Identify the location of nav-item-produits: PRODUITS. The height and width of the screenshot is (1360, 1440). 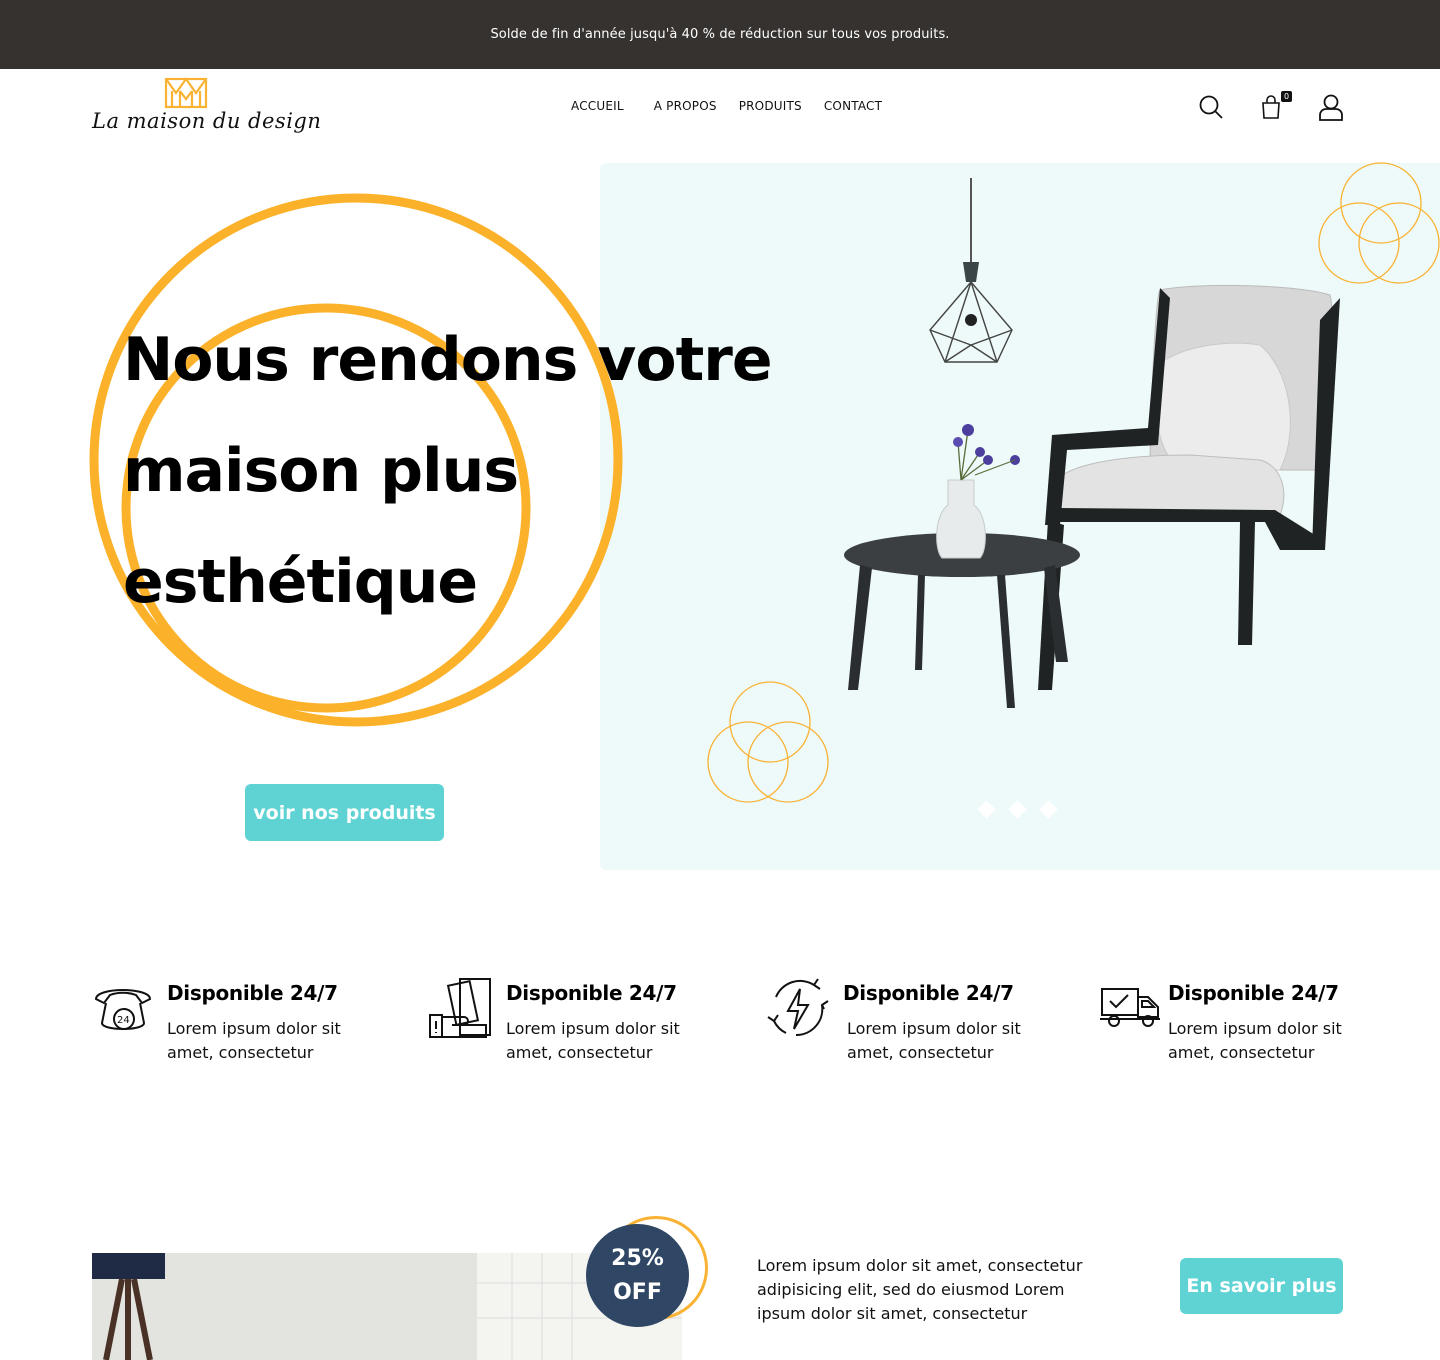
(770, 106).